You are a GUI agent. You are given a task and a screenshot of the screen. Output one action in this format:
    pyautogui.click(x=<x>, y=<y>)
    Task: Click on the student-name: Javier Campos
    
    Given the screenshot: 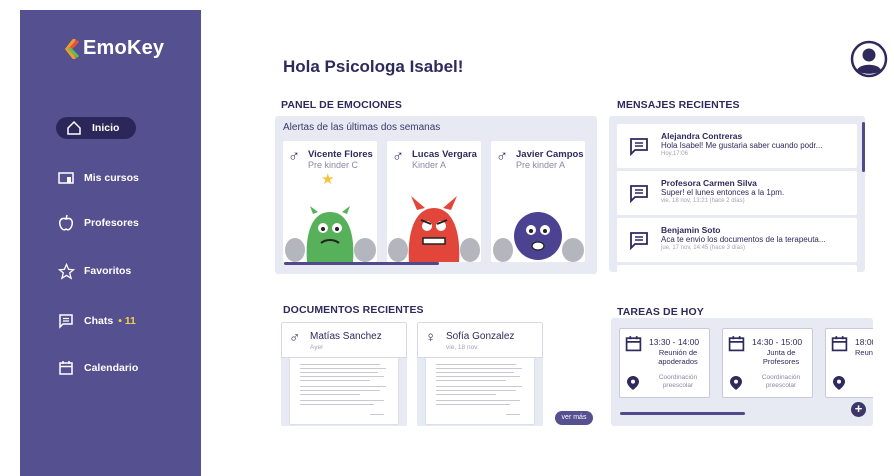 What is the action you would take?
    pyautogui.click(x=550, y=154)
    